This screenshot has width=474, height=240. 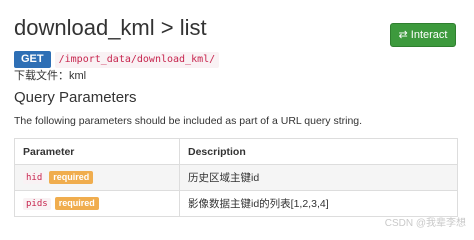 What do you see at coordinates (318, 177) in the screenshot?
I see `parameter-description: 历史区域主键id` at bounding box center [318, 177].